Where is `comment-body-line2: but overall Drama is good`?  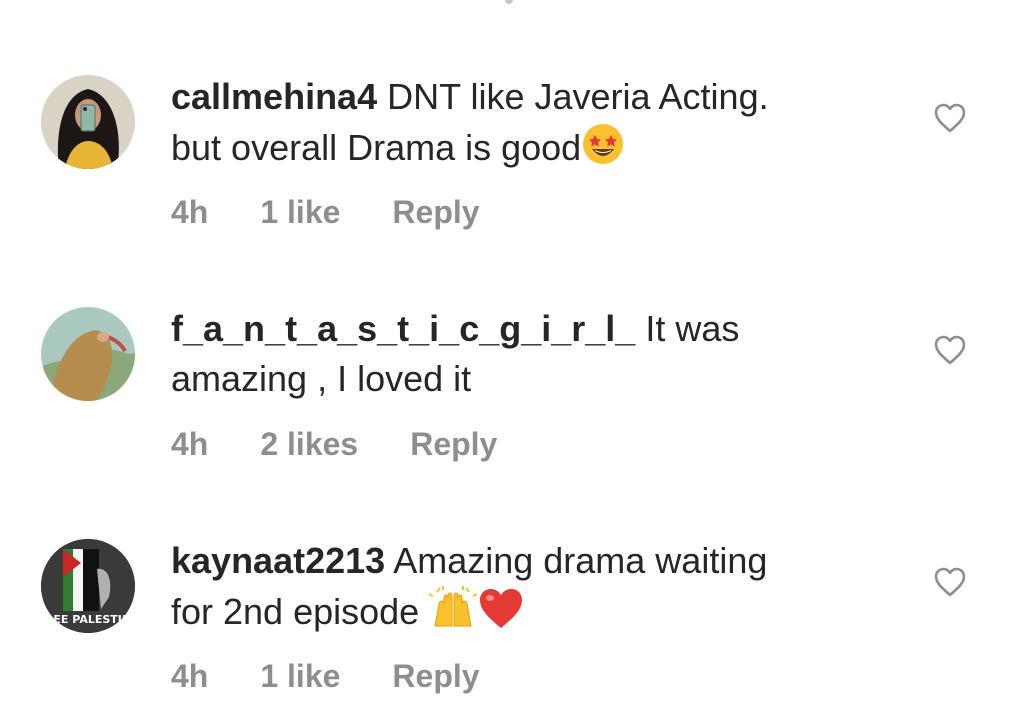 comment-body-line2: but overall Drama is good is located at coordinates (376, 147).